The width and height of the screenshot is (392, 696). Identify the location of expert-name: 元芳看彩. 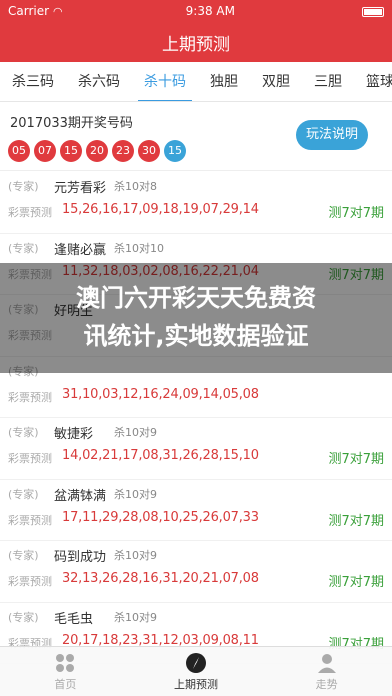
(80, 188).